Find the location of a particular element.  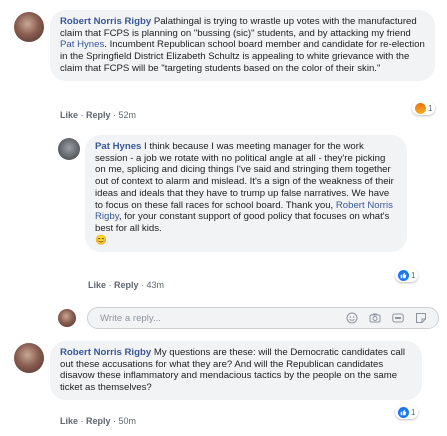

reply-input-box is located at coordinates (263, 318).